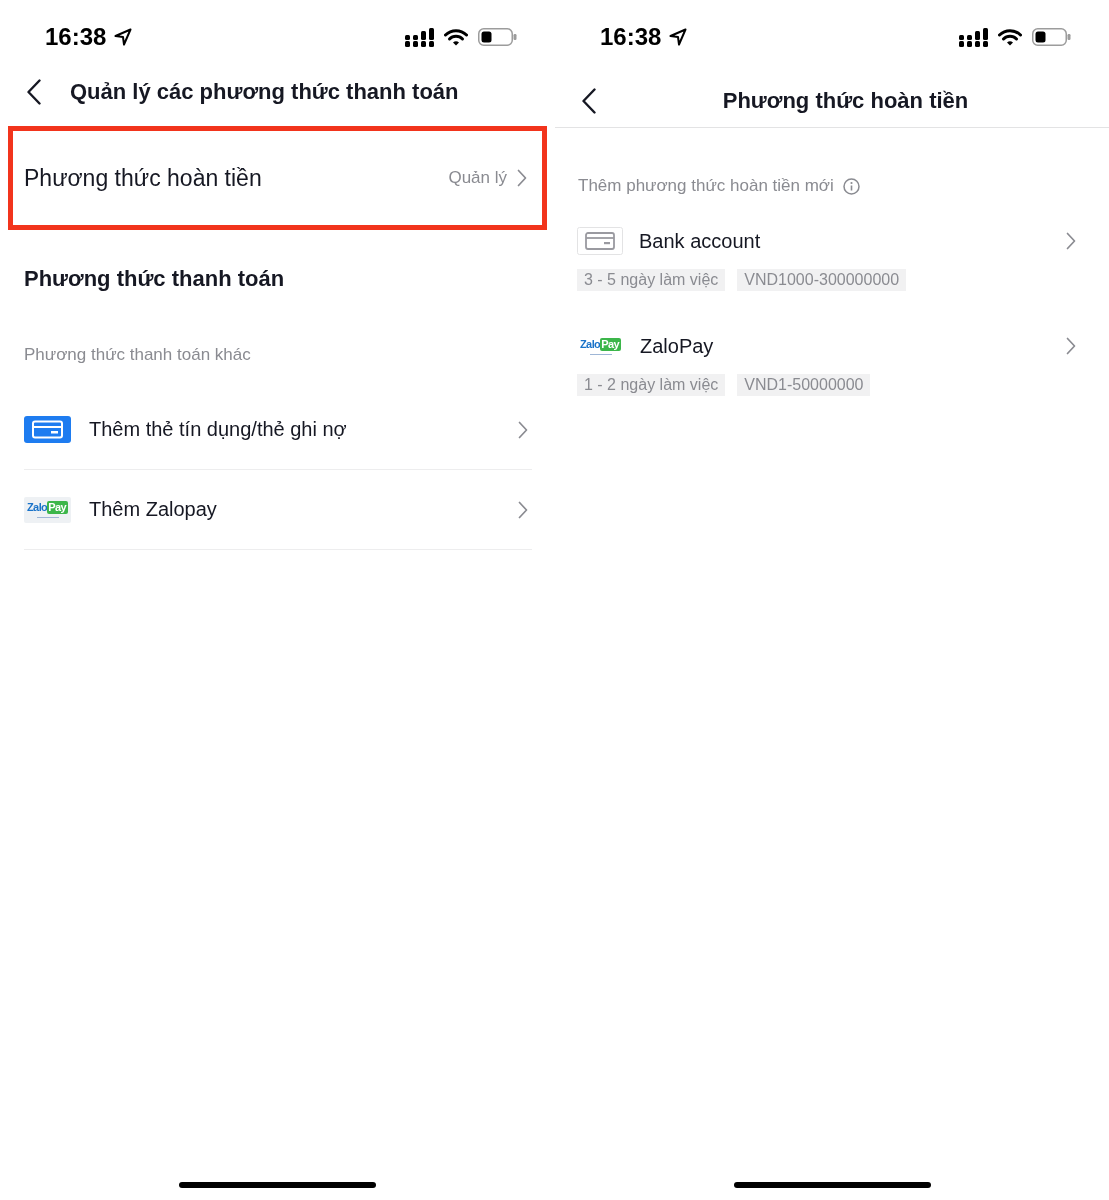 This screenshot has width=1109, height=1200. Describe the element at coordinates (851, 186) in the screenshot. I see `info-icon` at that location.